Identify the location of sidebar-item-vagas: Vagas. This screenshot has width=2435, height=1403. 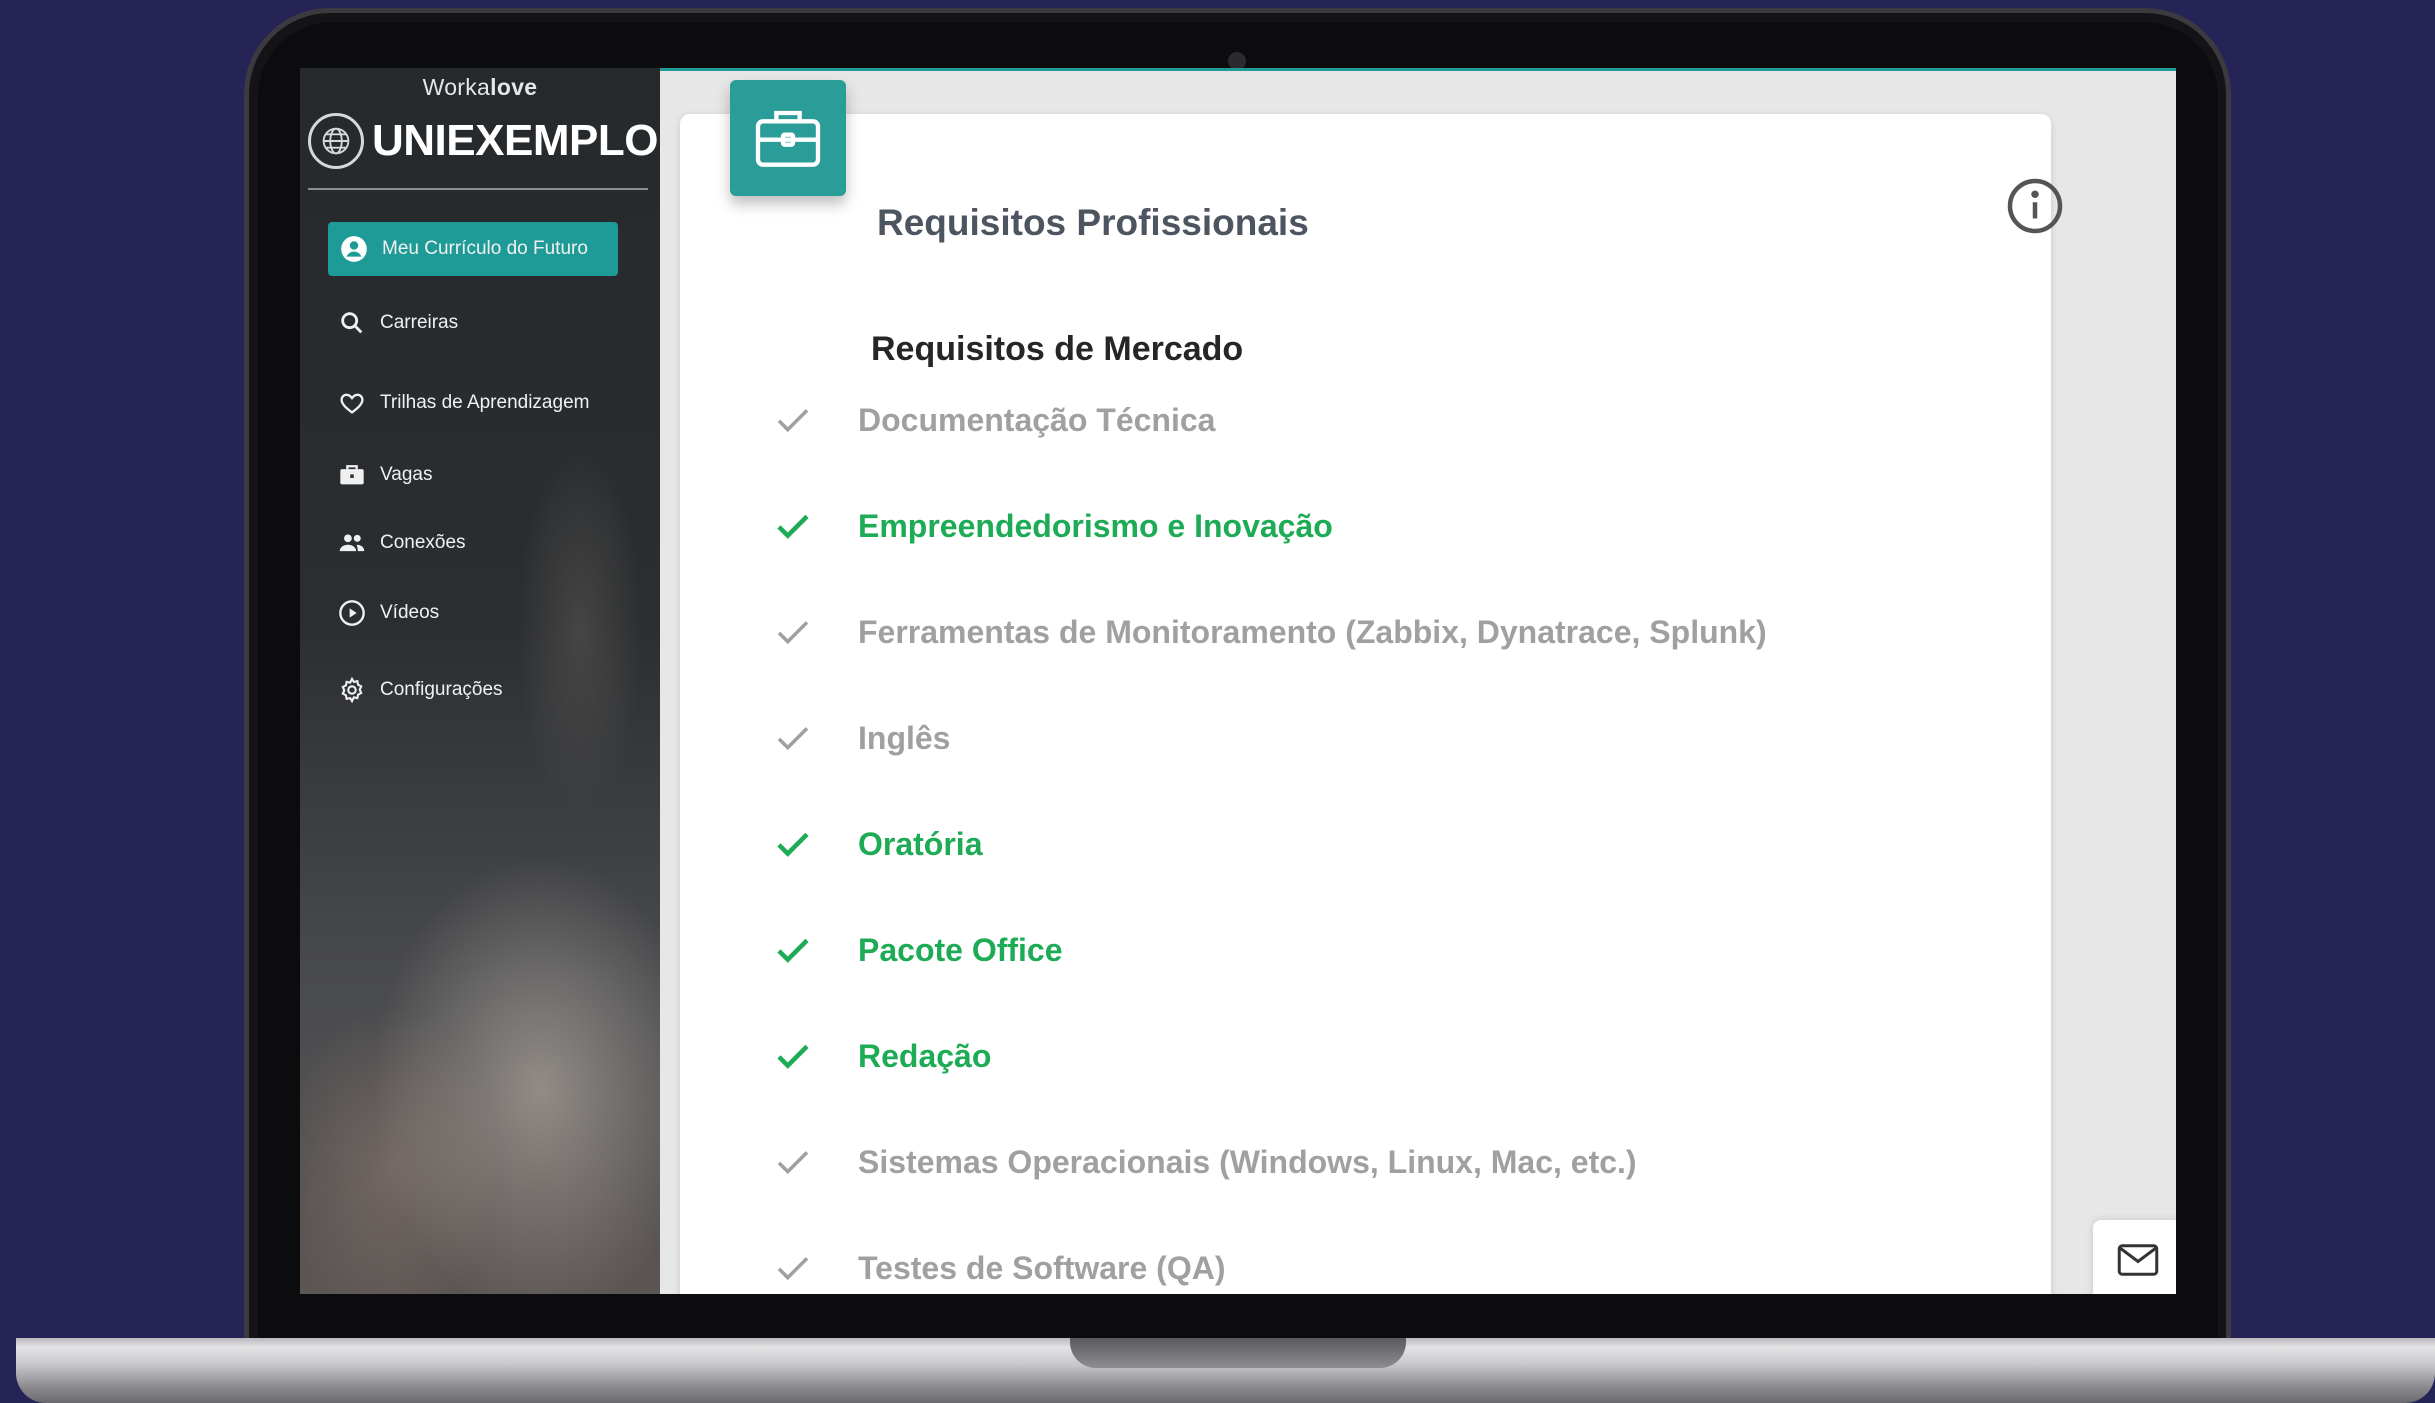
(380, 475).